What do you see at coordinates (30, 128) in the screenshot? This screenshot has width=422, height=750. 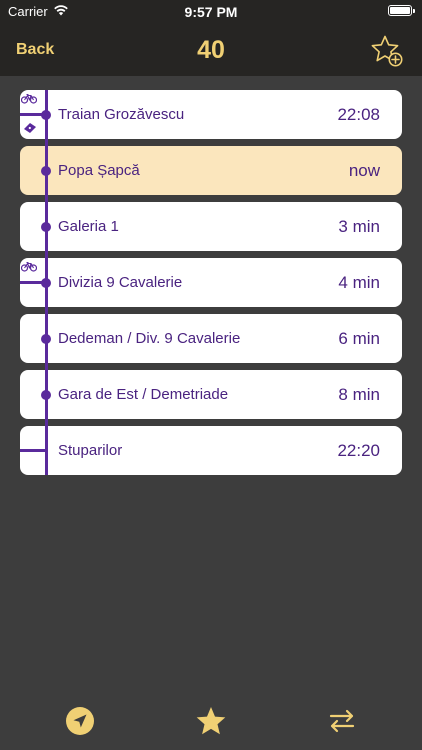 I see `ticket-icon` at bounding box center [30, 128].